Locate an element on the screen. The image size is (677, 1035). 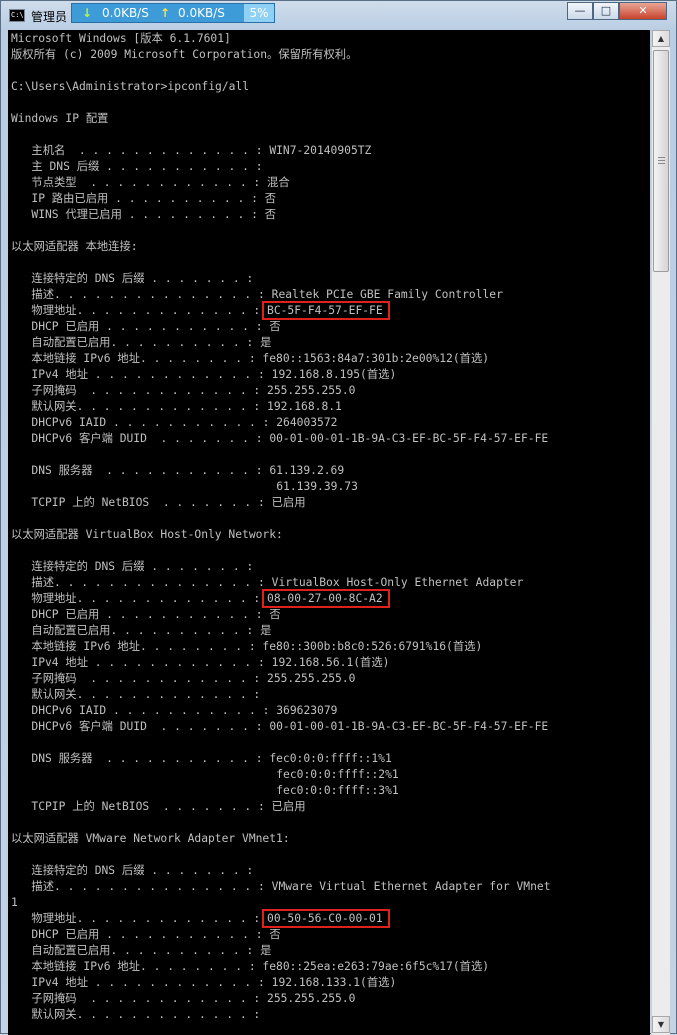
console-line: WINS 代理已启用 . . . . . . . . . : 否 is located at coordinates (144, 214).